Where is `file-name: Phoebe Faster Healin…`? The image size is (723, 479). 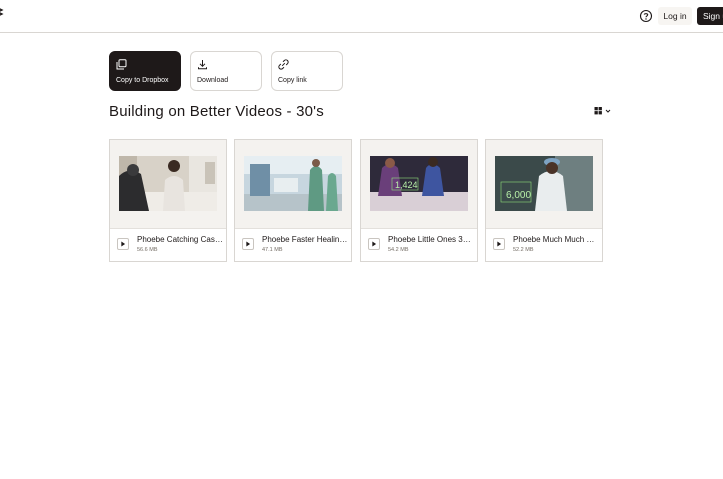
file-name: Phoebe Faster Healin… is located at coordinates (305, 239).